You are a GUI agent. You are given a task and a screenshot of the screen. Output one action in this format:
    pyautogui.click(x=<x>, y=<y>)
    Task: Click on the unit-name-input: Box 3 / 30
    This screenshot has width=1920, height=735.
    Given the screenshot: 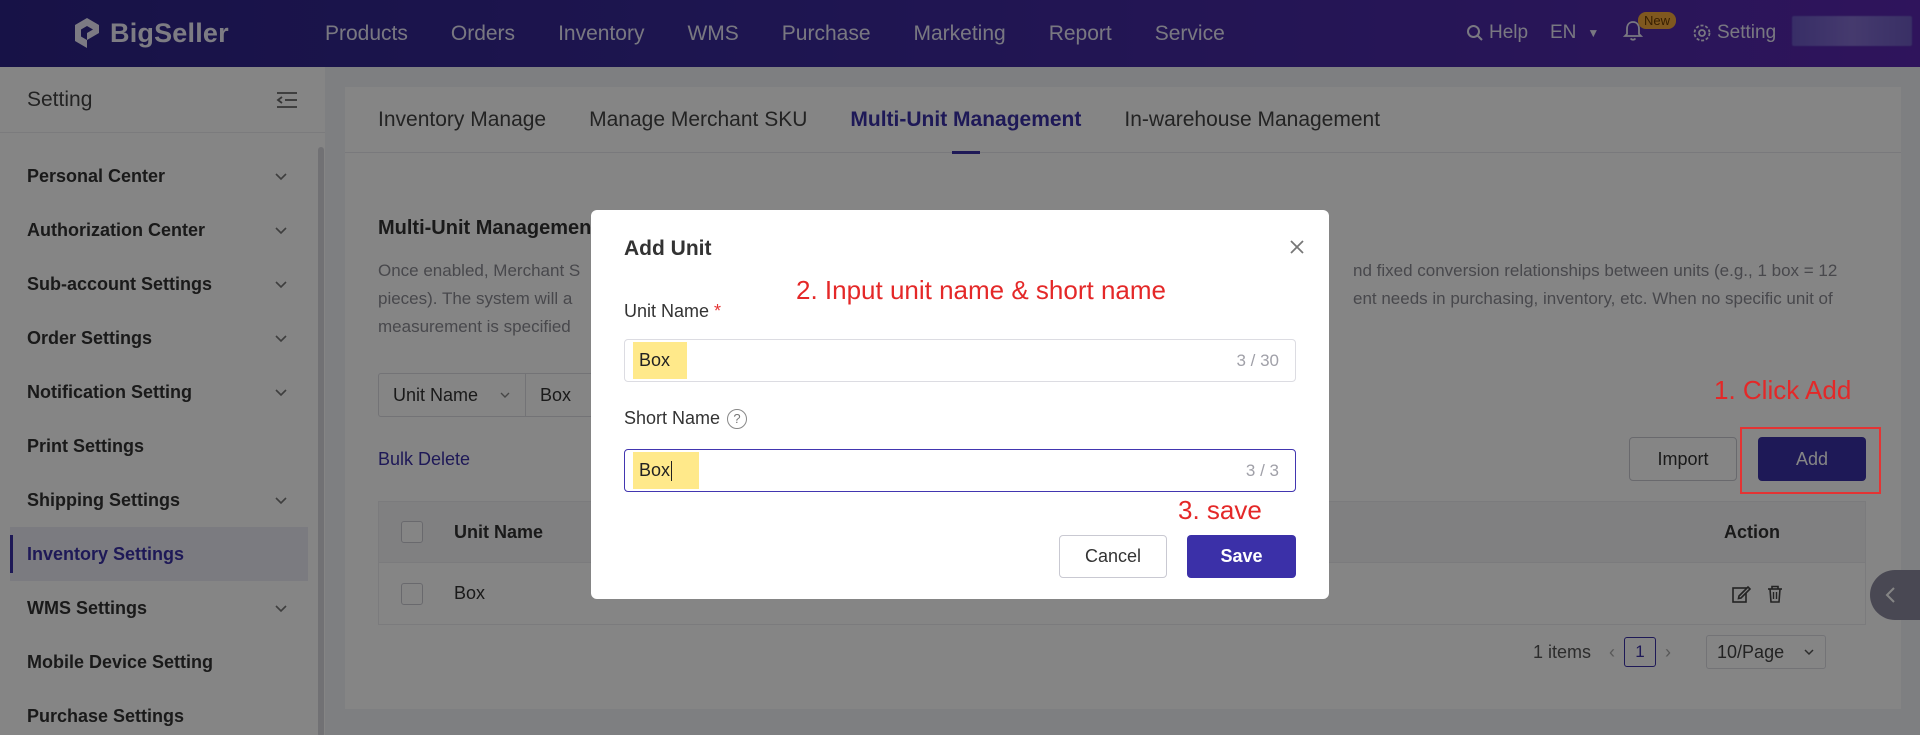 What is the action you would take?
    pyautogui.click(x=960, y=360)
    